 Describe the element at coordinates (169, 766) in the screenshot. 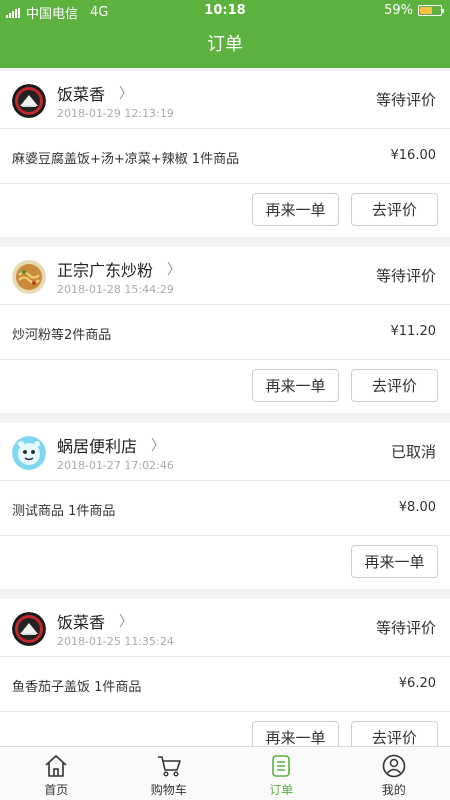

I see `cart-icon` at that location.